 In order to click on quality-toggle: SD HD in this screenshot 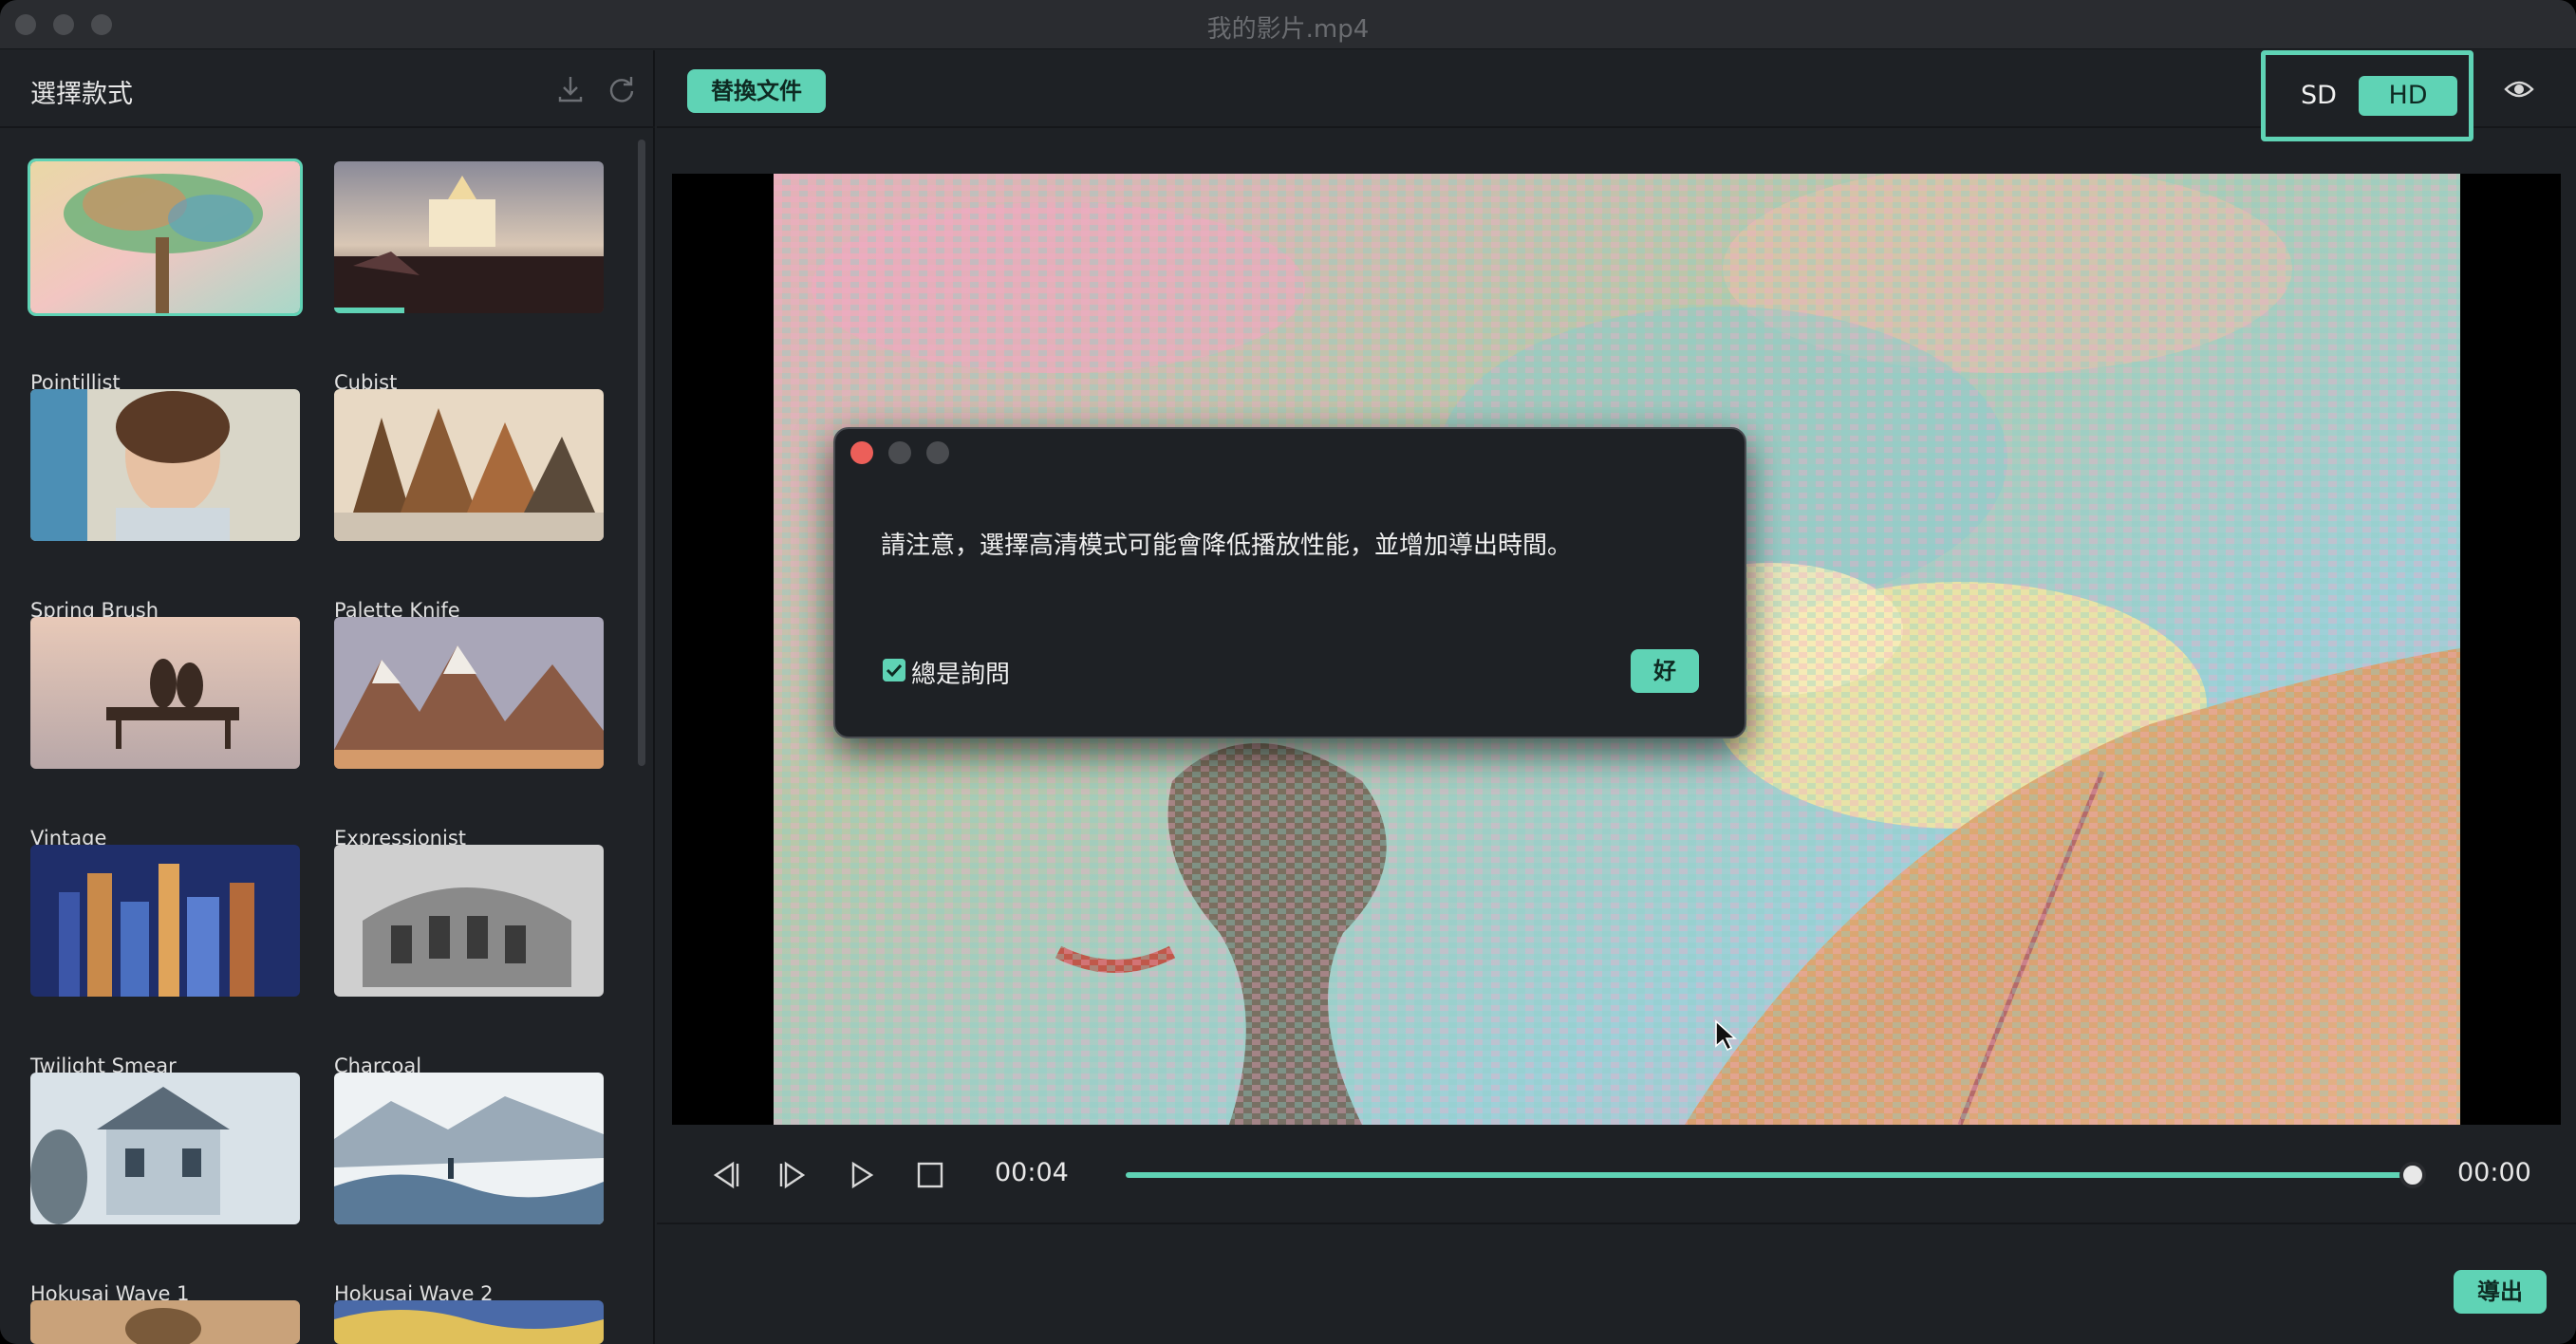, I will do `click(2367, 95)`.